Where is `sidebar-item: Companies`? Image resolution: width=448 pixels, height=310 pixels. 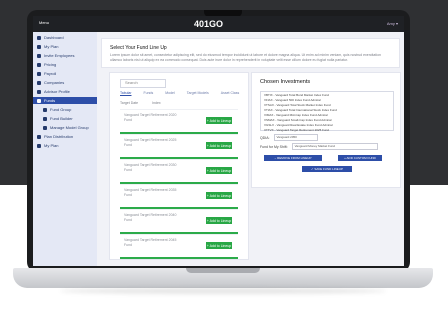
sidebar-item: Companies is located at coordinates (67, 82).